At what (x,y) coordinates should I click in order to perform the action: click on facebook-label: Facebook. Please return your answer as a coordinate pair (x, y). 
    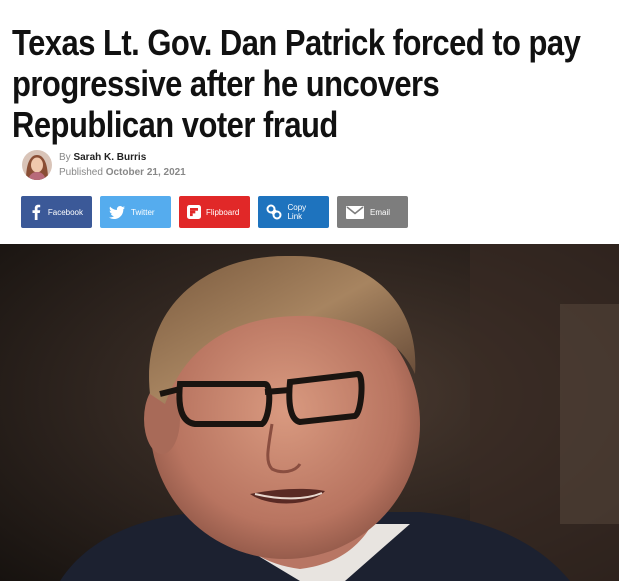
    Looking at the image, I should click on (65, 212).